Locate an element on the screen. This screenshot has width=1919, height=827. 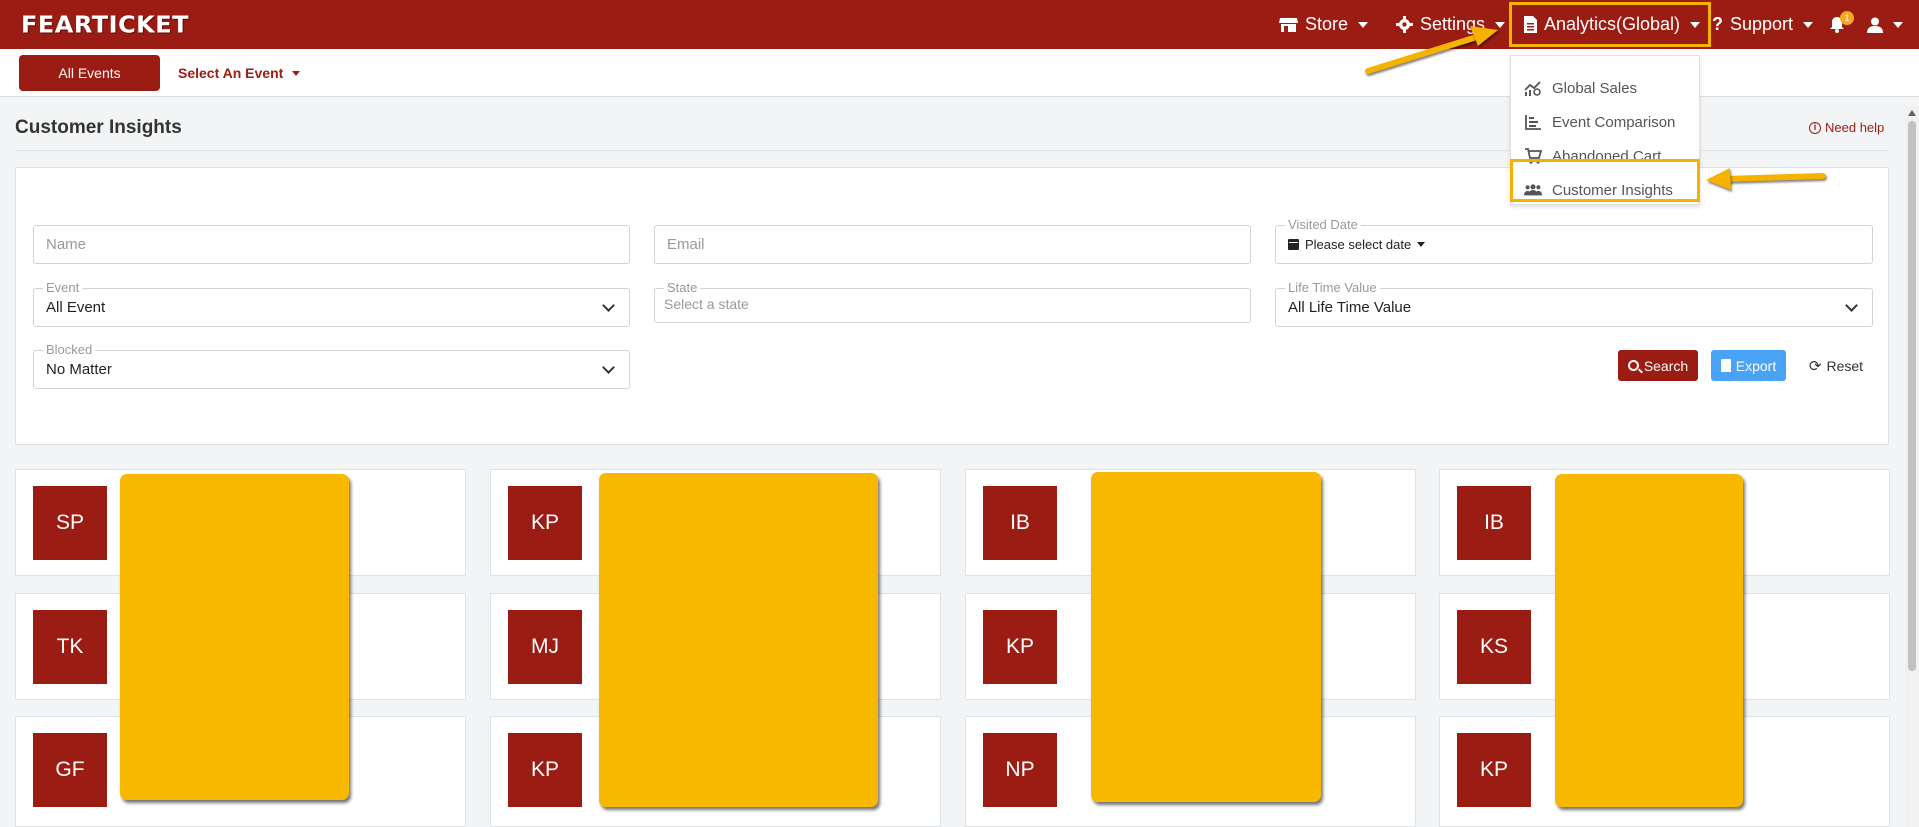
life-time-value-value: All Life Time Value is located at coordinates (1350, 307).